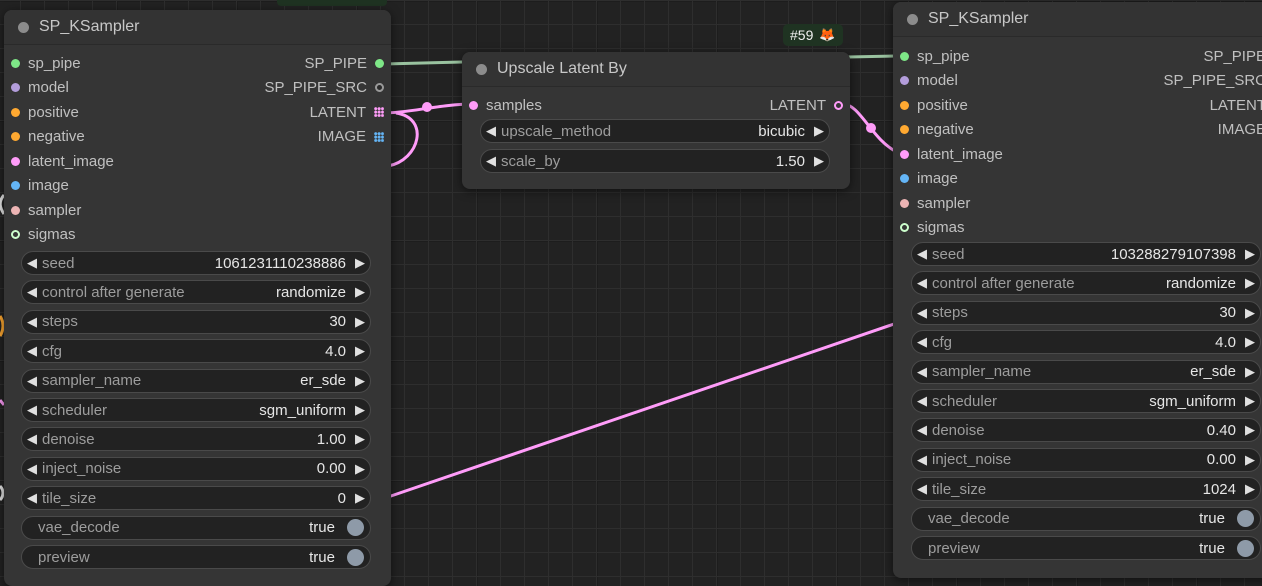 This screenshot has width=1262, height=586. Describe the element at coordinates (196, 263) in the screenshot. I see `widget-seed: ◀ seed 1061231110238886 ▶` at that location.